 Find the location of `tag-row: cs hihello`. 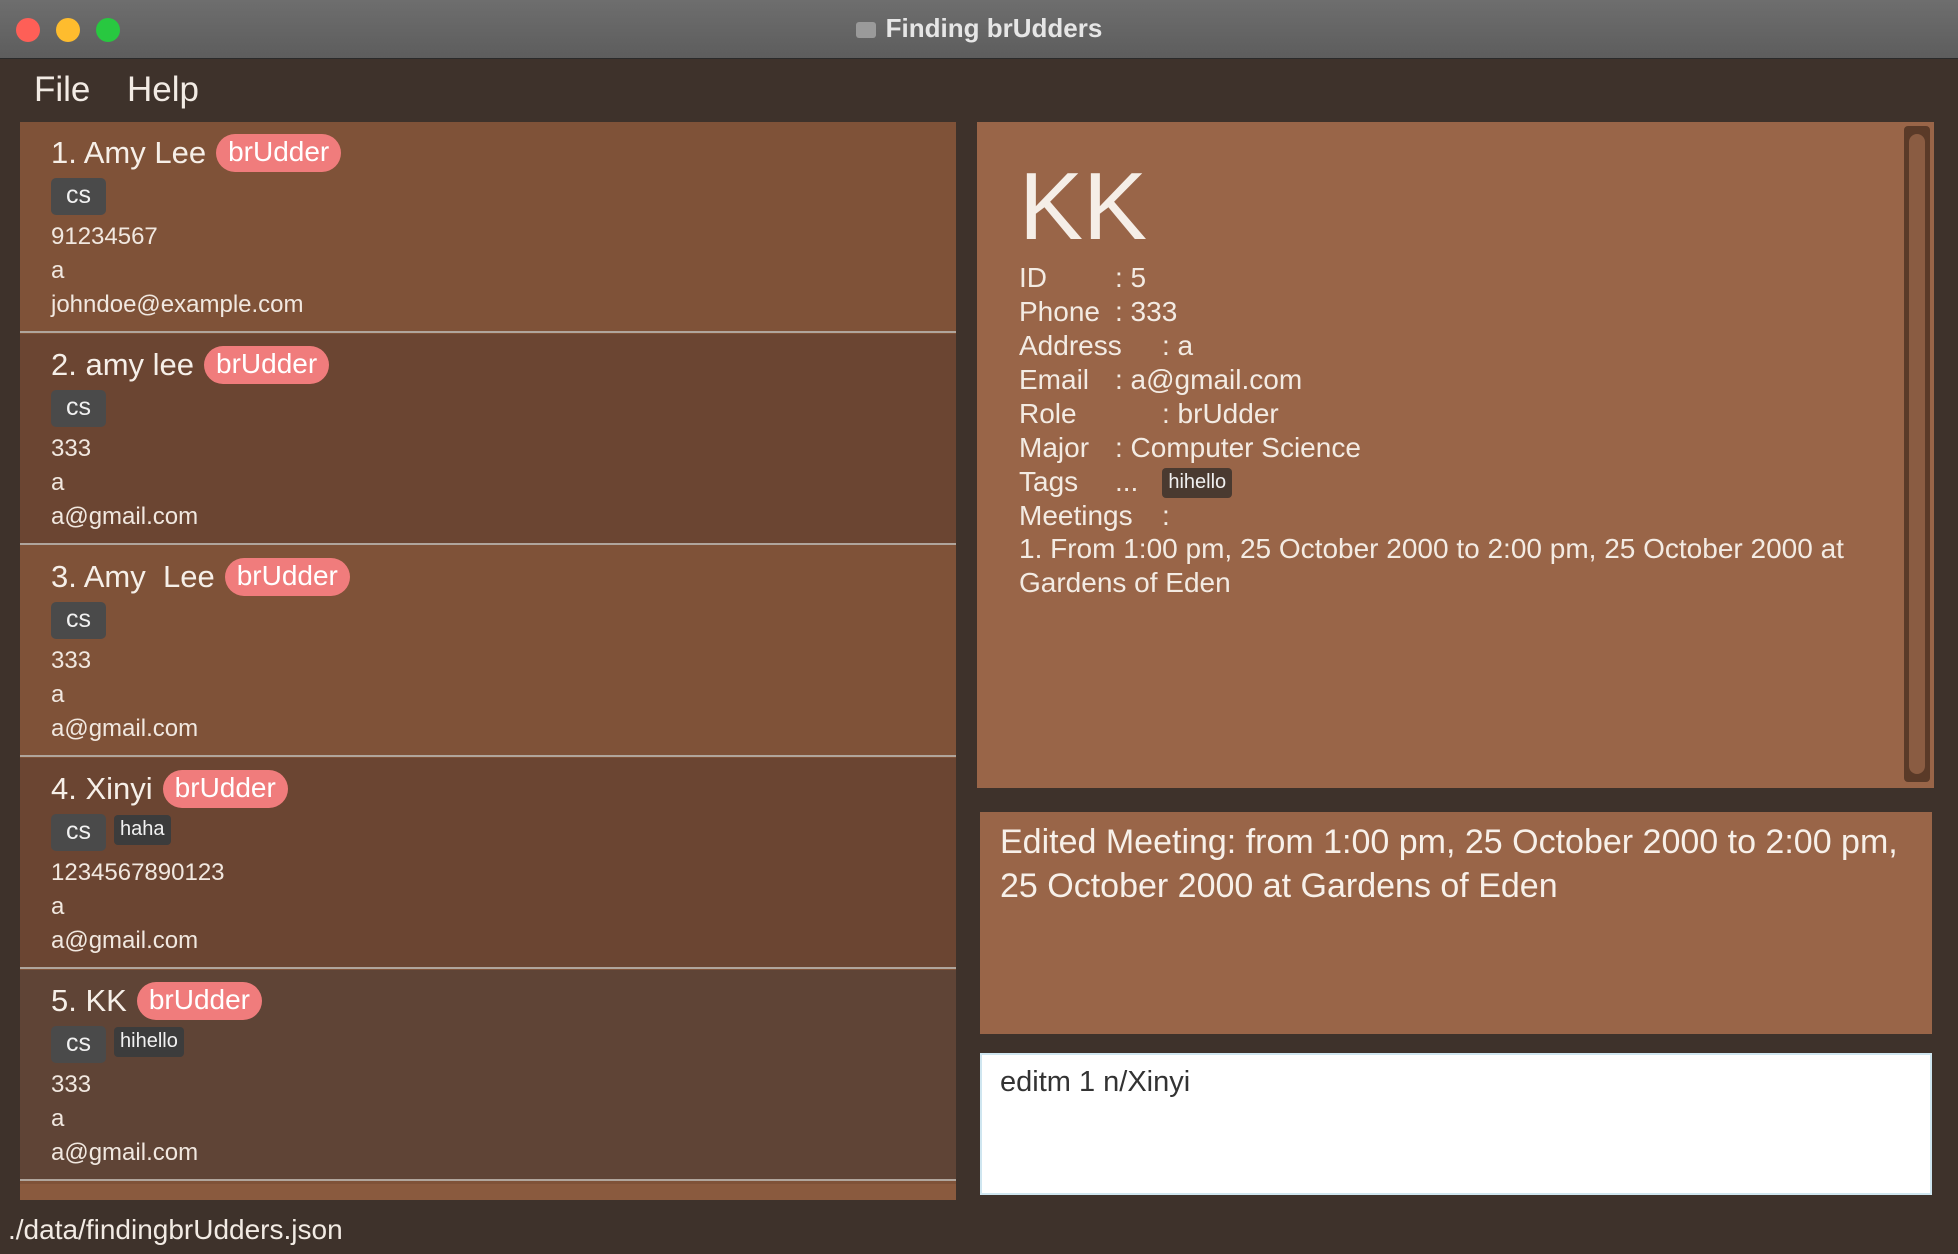

tag-row: cs hihello is located at coordinates (117, 1044).